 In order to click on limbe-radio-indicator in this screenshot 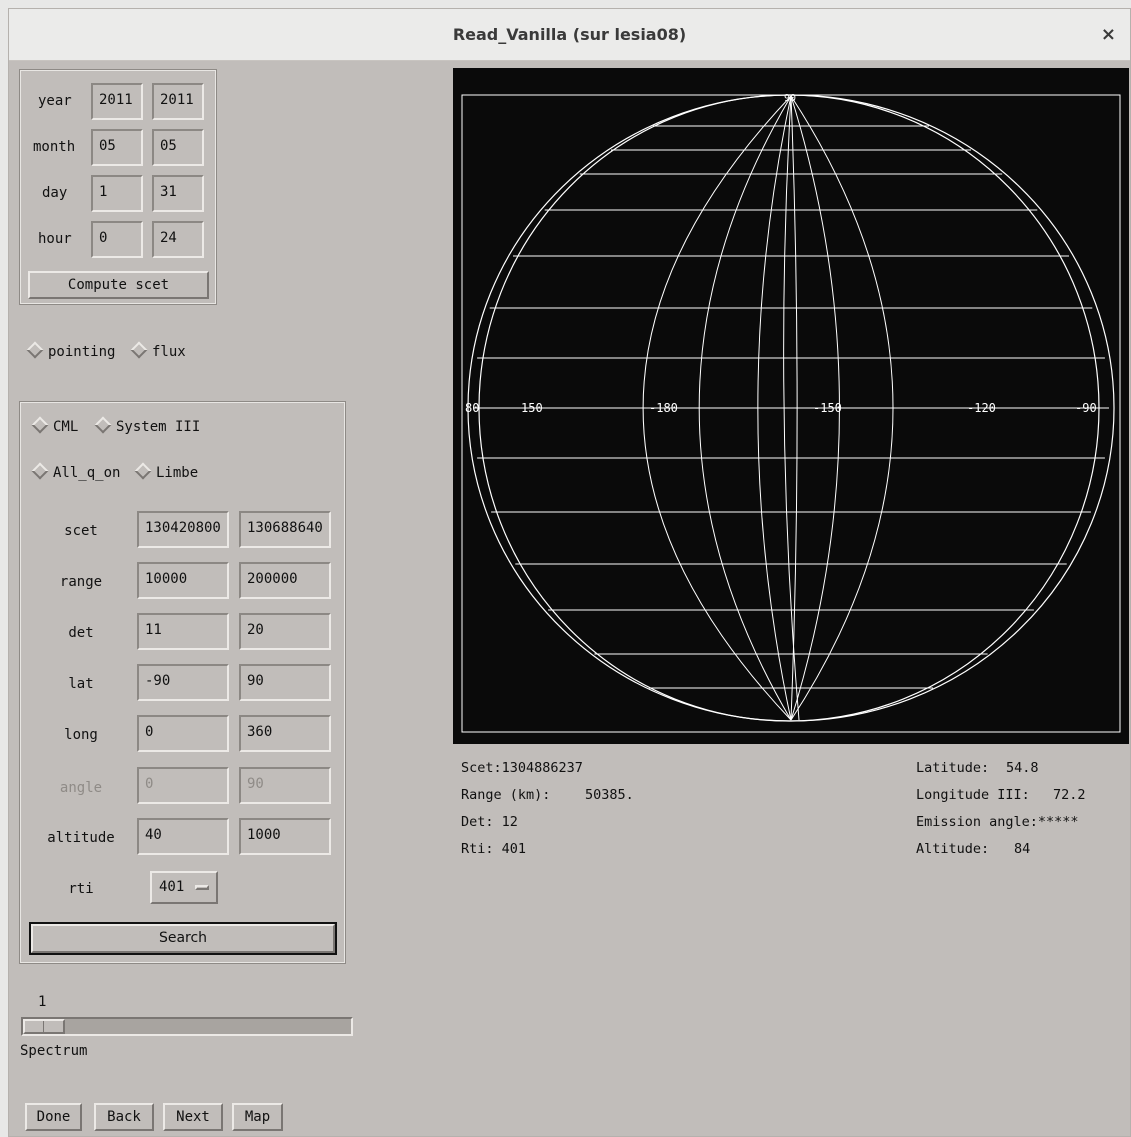, I will do `click(143, 471)`.